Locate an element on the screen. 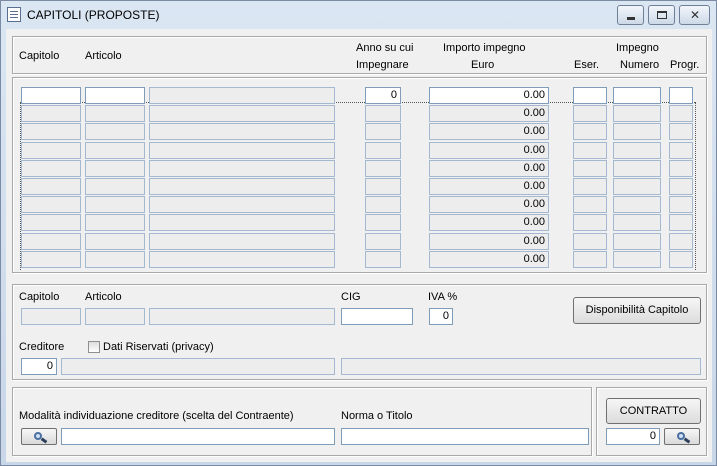  cig-input is located at coordinates (377, 316).